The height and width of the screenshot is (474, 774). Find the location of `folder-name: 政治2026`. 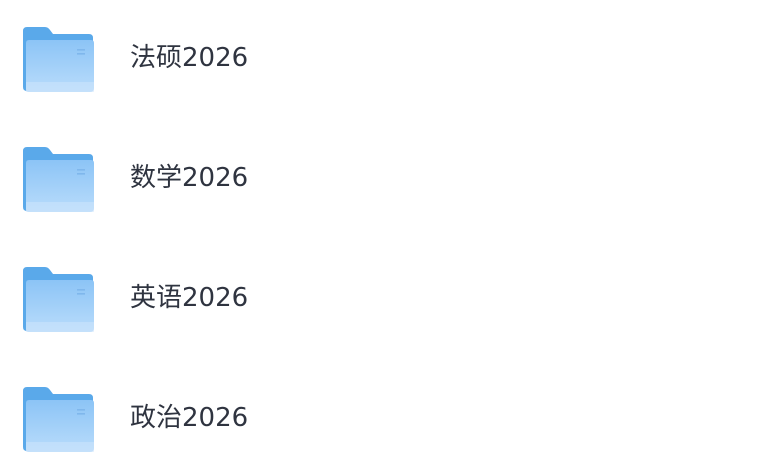

folder-name: 政治2026 is located at coordinates (189, 418).